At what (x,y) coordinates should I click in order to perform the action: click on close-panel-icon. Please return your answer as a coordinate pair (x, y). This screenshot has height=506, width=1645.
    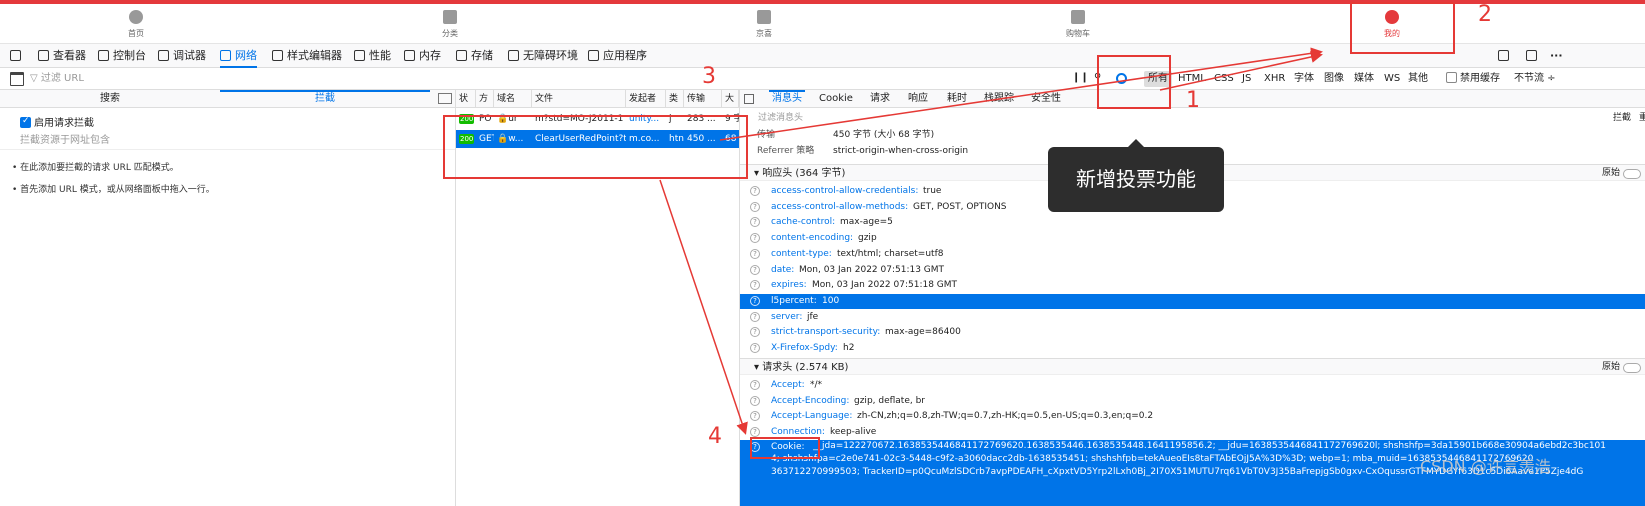
    Looking at the image, I should click on (445, 98).